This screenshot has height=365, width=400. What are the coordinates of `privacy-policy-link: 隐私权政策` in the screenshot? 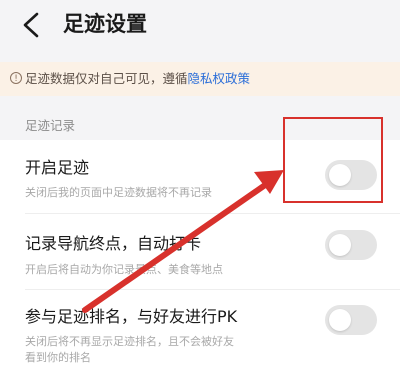 It's located at (219, 78).